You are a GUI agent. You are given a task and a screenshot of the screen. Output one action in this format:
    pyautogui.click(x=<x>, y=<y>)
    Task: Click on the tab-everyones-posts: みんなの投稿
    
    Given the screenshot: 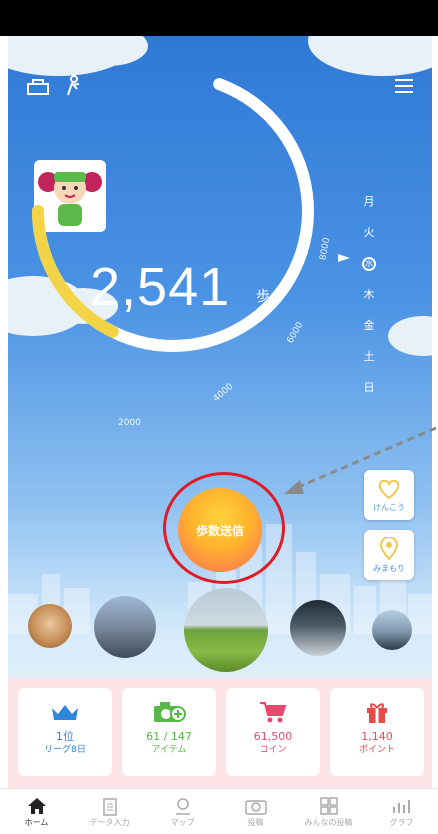 What is the action you would take?
    pyautogui.click(x=328, y=811)
    